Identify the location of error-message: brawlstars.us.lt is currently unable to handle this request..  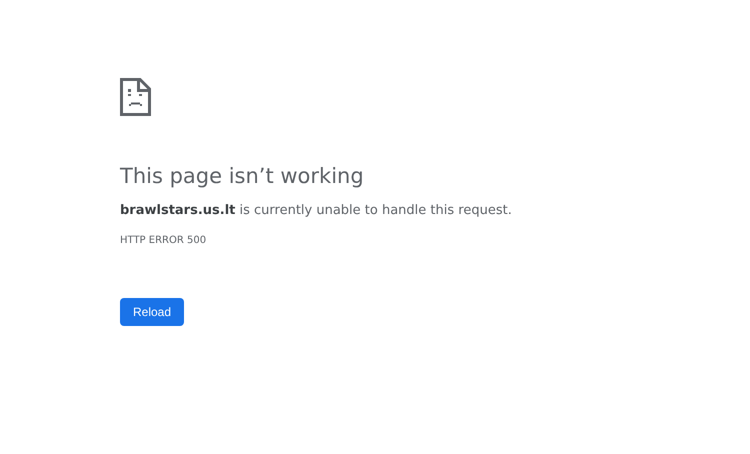
(316, 211).